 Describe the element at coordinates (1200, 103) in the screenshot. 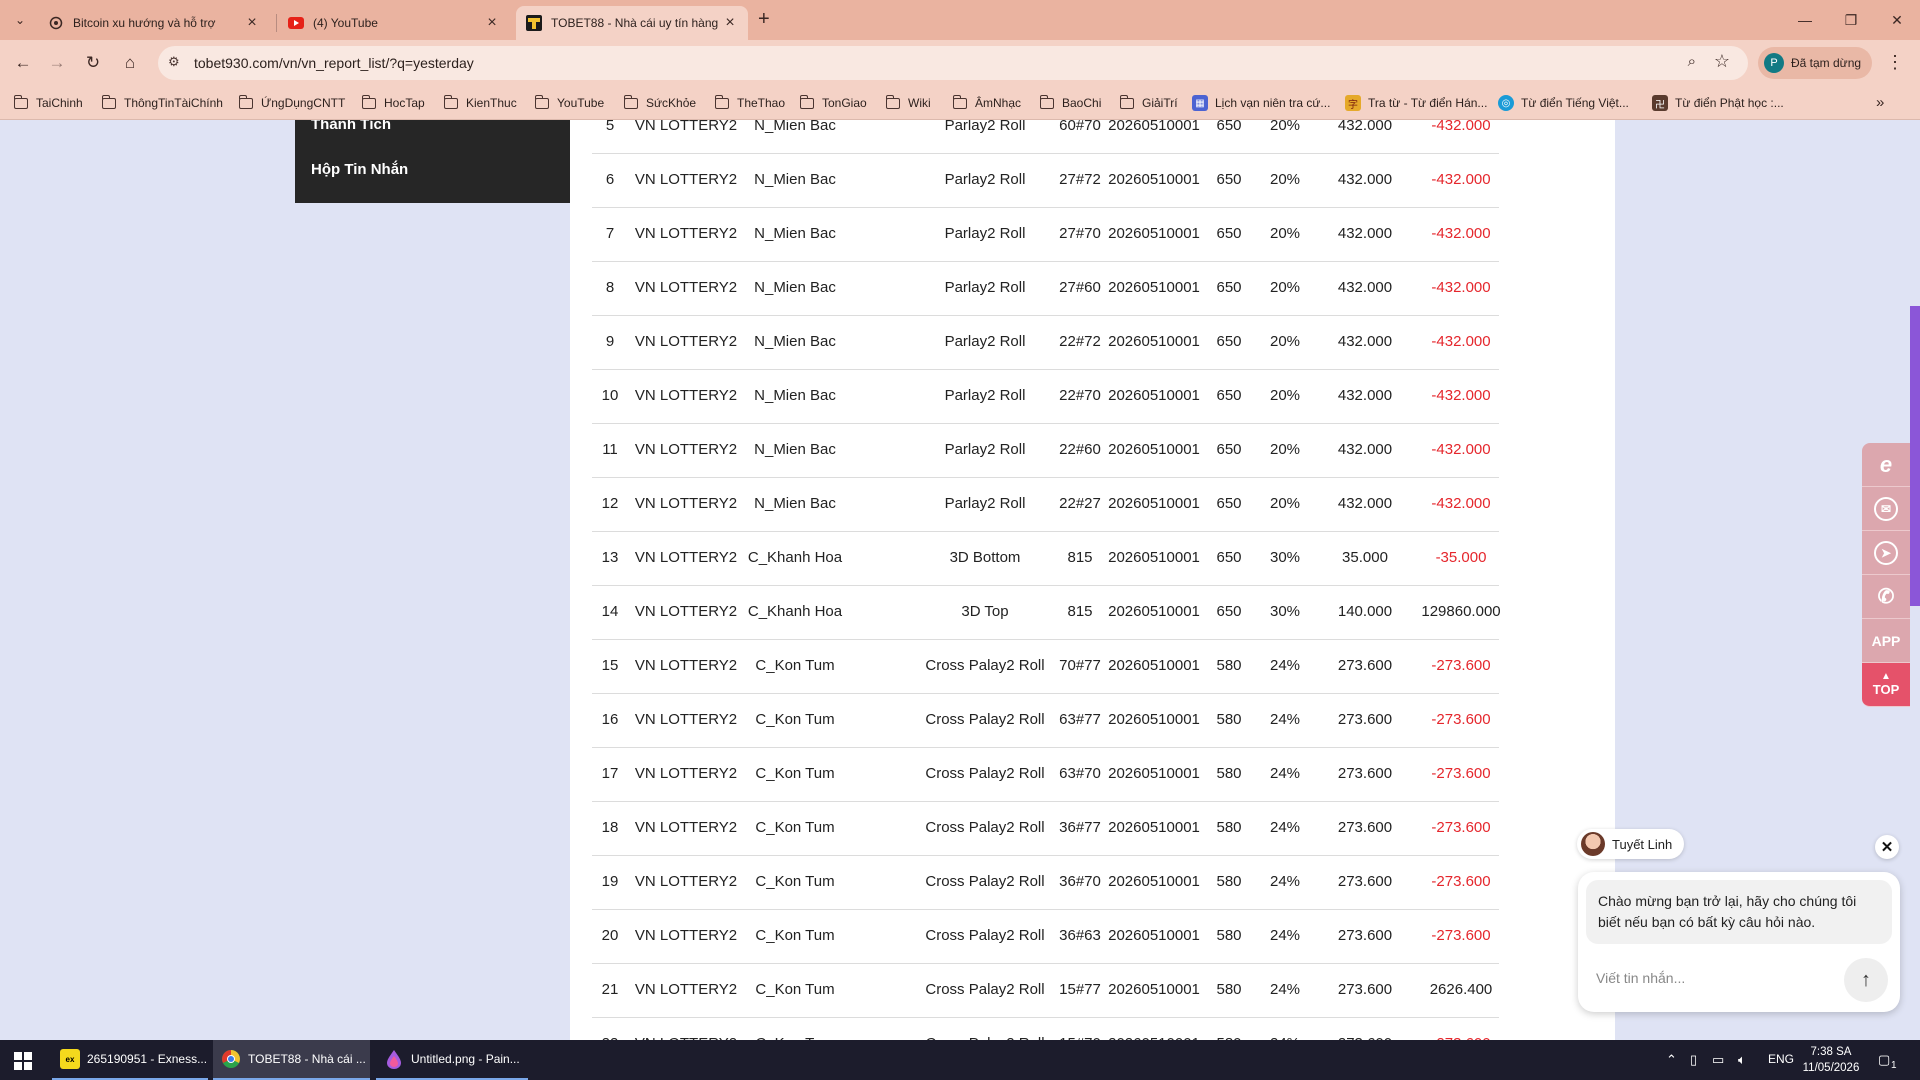

I see `calendar-icon: ▦` at that location.